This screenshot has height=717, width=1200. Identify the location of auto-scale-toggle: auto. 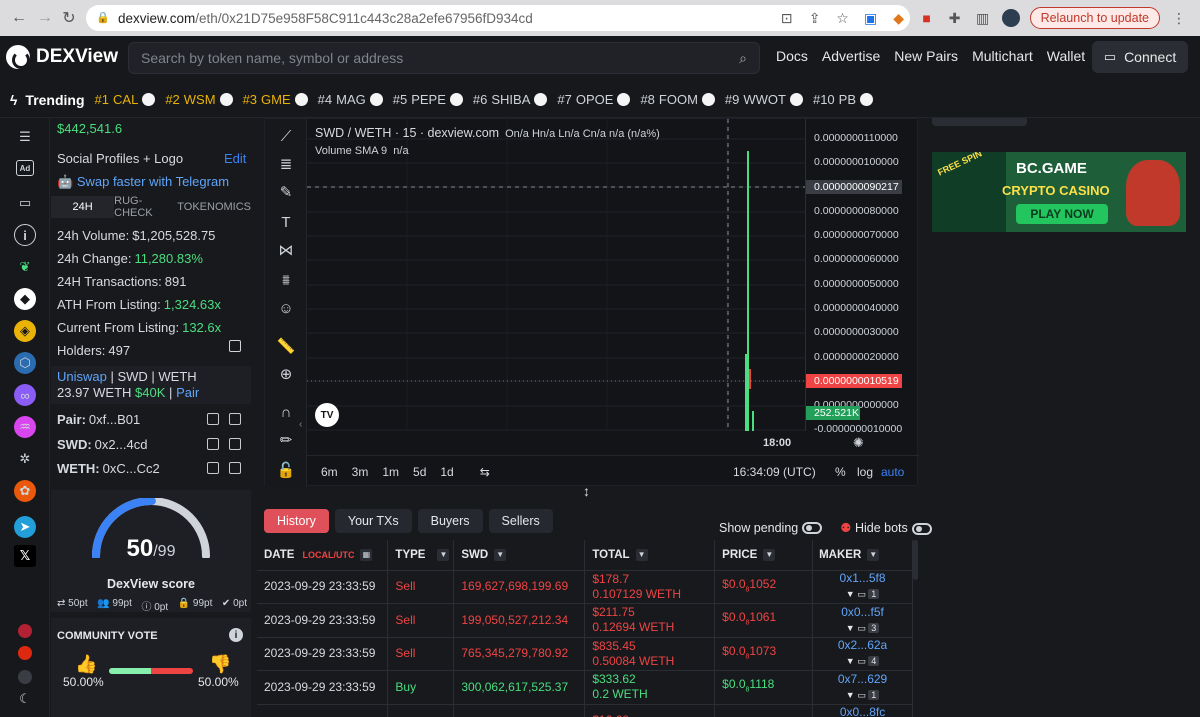
(892, 472).